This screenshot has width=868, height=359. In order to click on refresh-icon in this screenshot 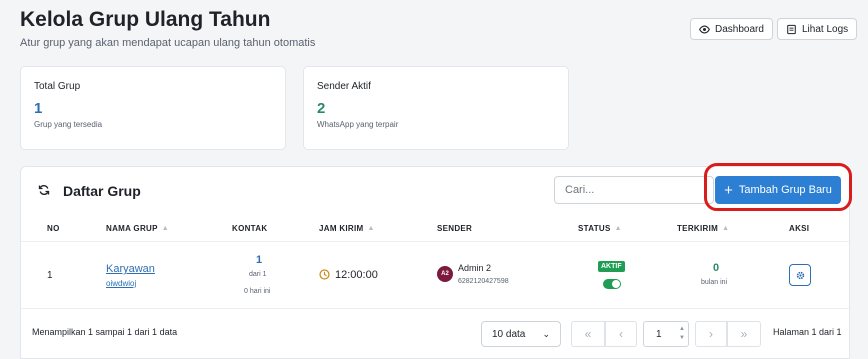, I will do `click(44, 190)`.